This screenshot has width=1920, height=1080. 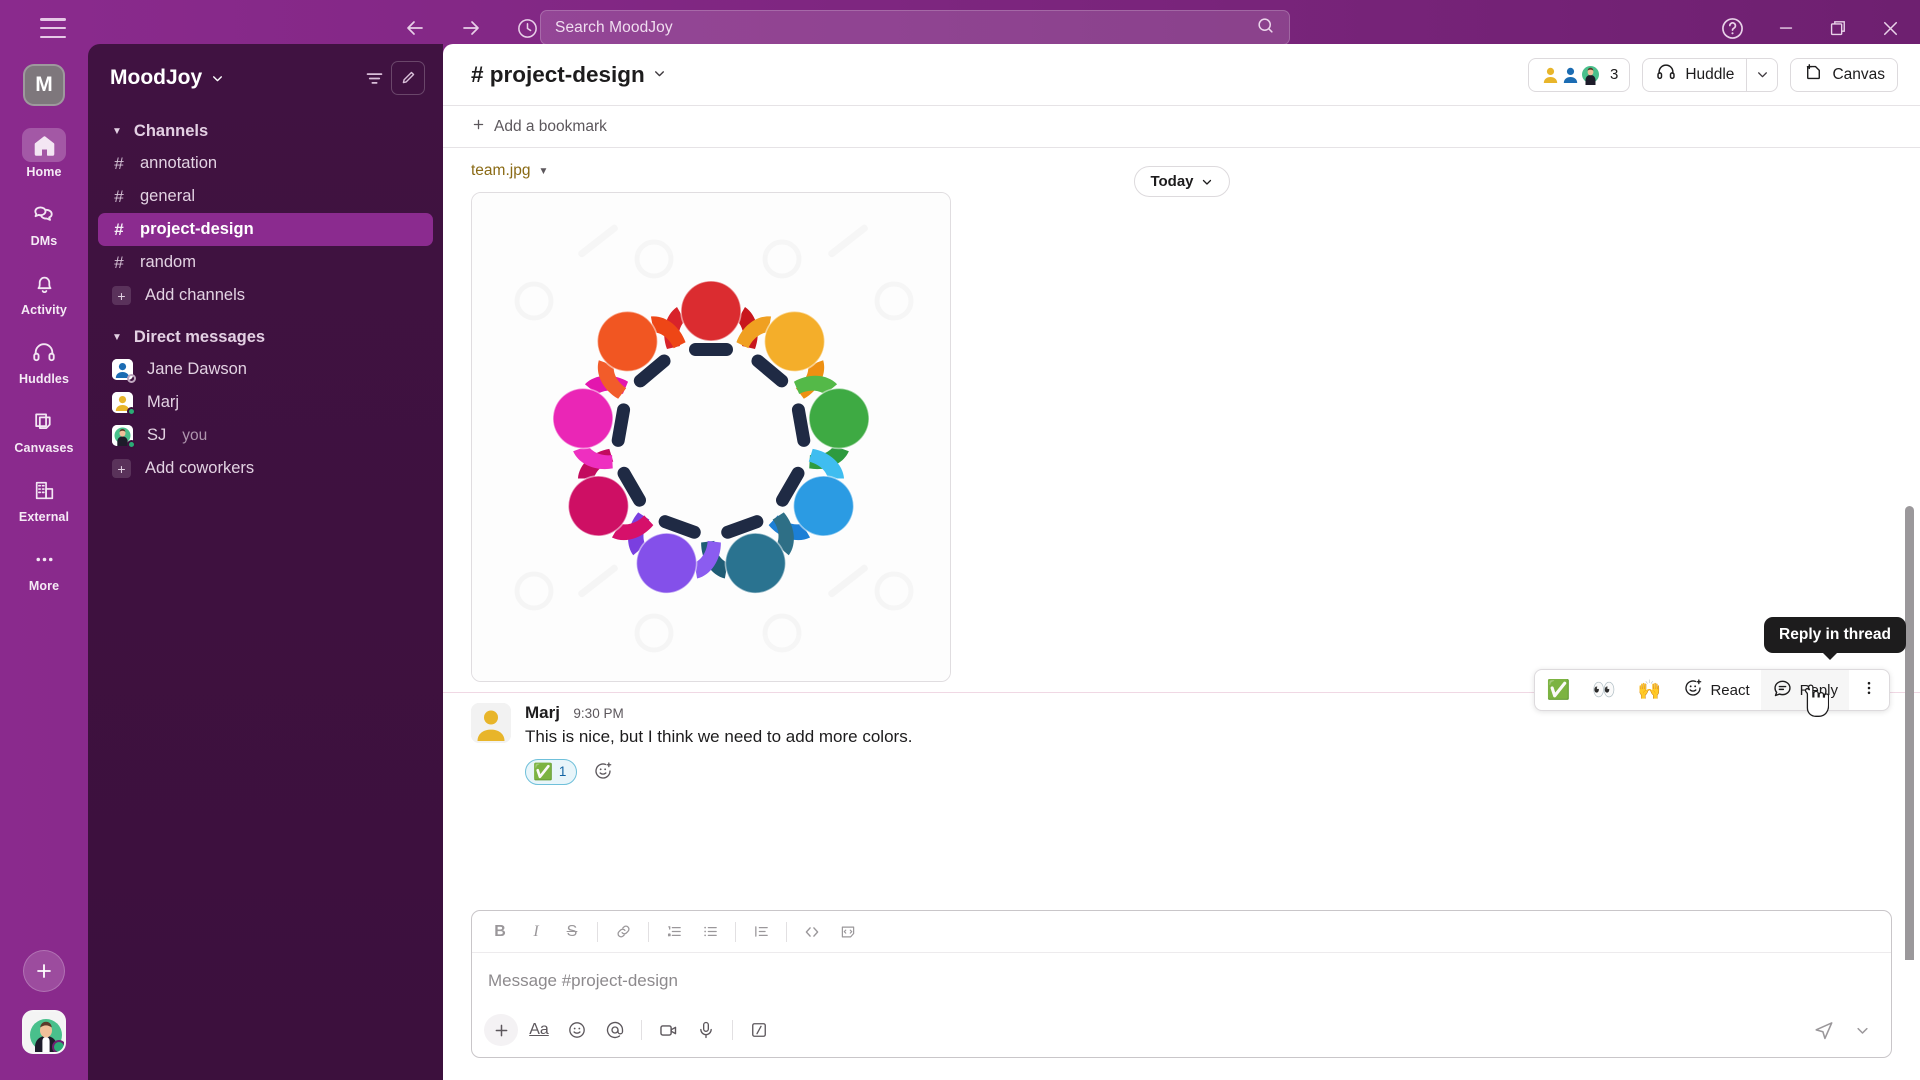 What do you see at coordinates (501, 1030) in the screenshot?
I see `attach-plus-button` at bounding box center [501, 1030].